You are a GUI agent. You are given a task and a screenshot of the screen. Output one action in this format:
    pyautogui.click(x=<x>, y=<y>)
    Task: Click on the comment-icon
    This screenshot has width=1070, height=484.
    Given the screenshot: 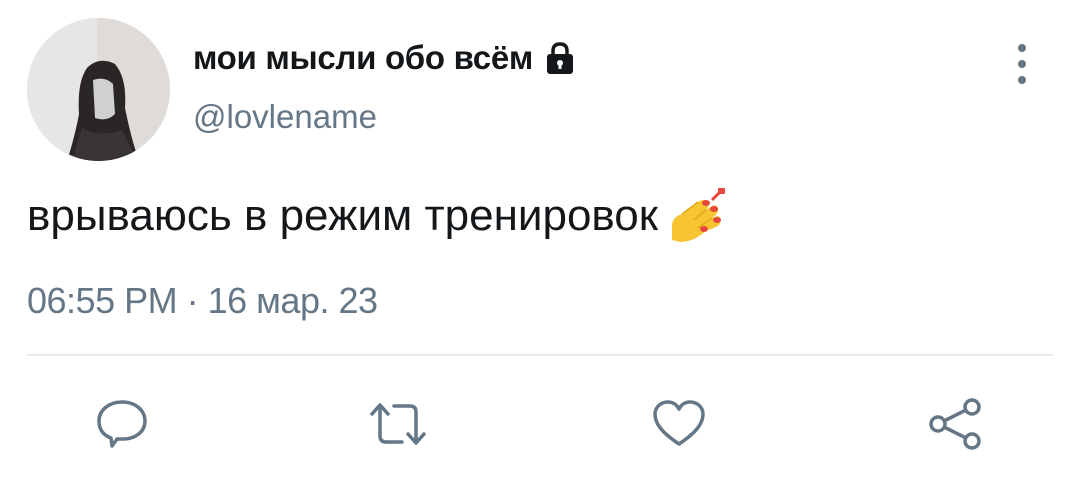 What is the action you would take?
    pyautogui.click(x=122, y=424)
    